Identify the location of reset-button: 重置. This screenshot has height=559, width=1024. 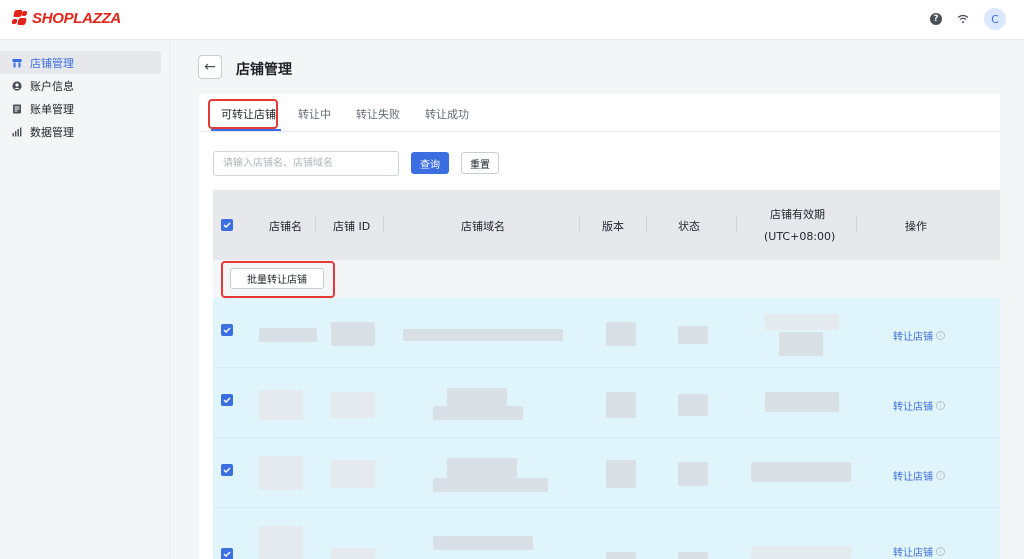
(480, 163).